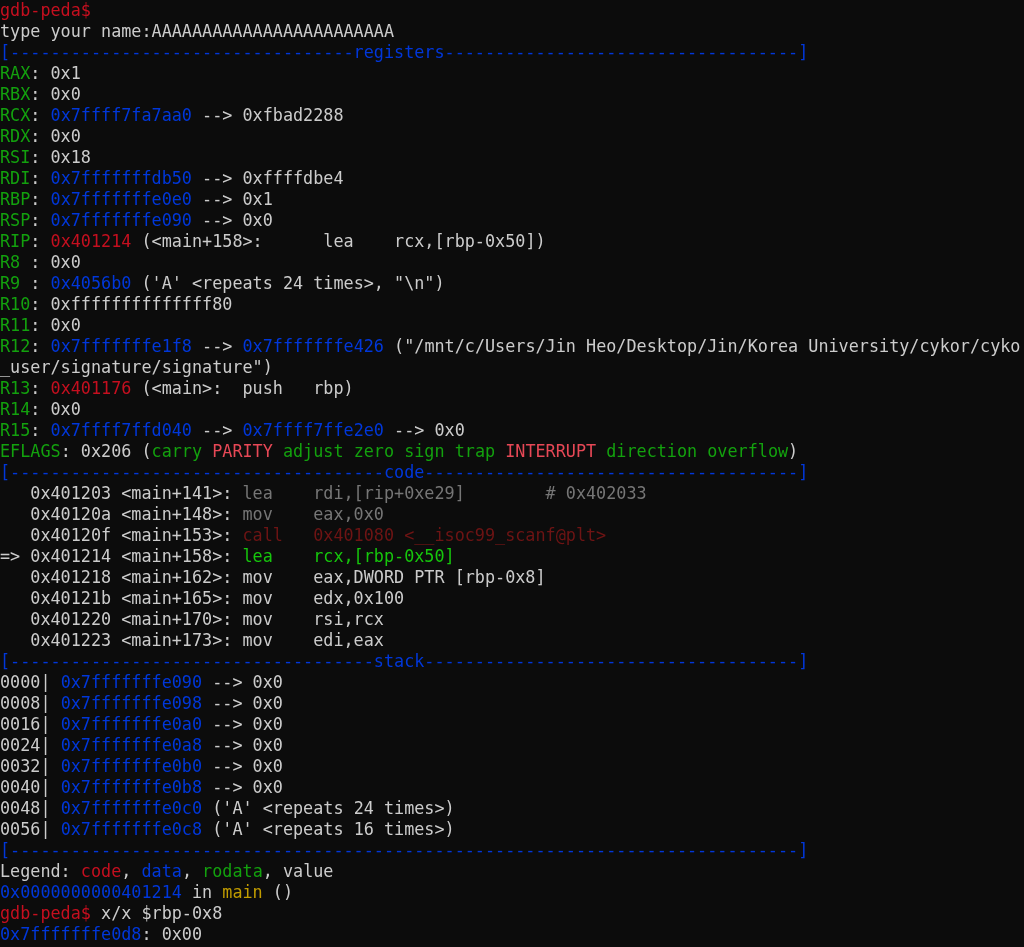  I want to click on terminal-text: 0x7fffffffe0b8, so click(131, 787).